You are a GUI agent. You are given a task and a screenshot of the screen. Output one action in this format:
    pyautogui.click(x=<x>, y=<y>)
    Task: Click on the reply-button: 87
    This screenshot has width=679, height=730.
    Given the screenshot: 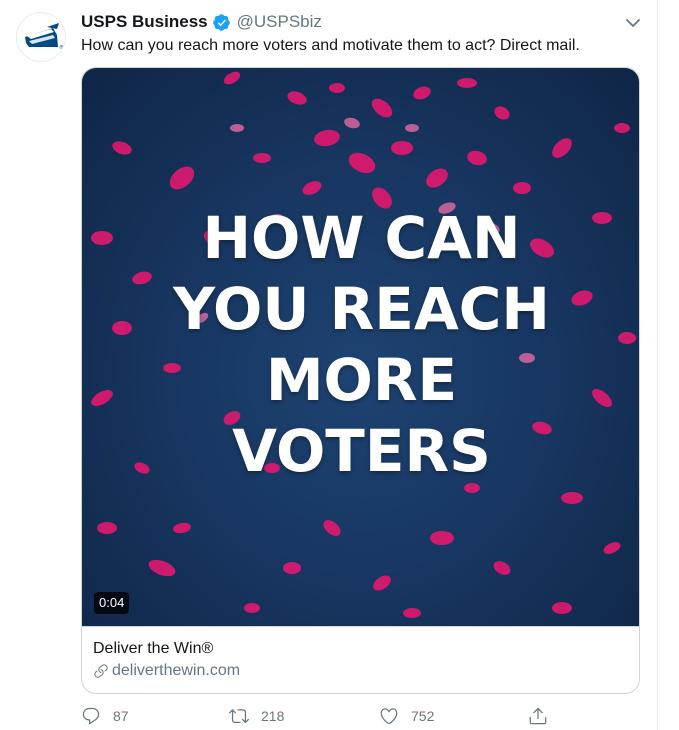 What is the action you would take?
    pyautogui.click(x=105, y=716)
    